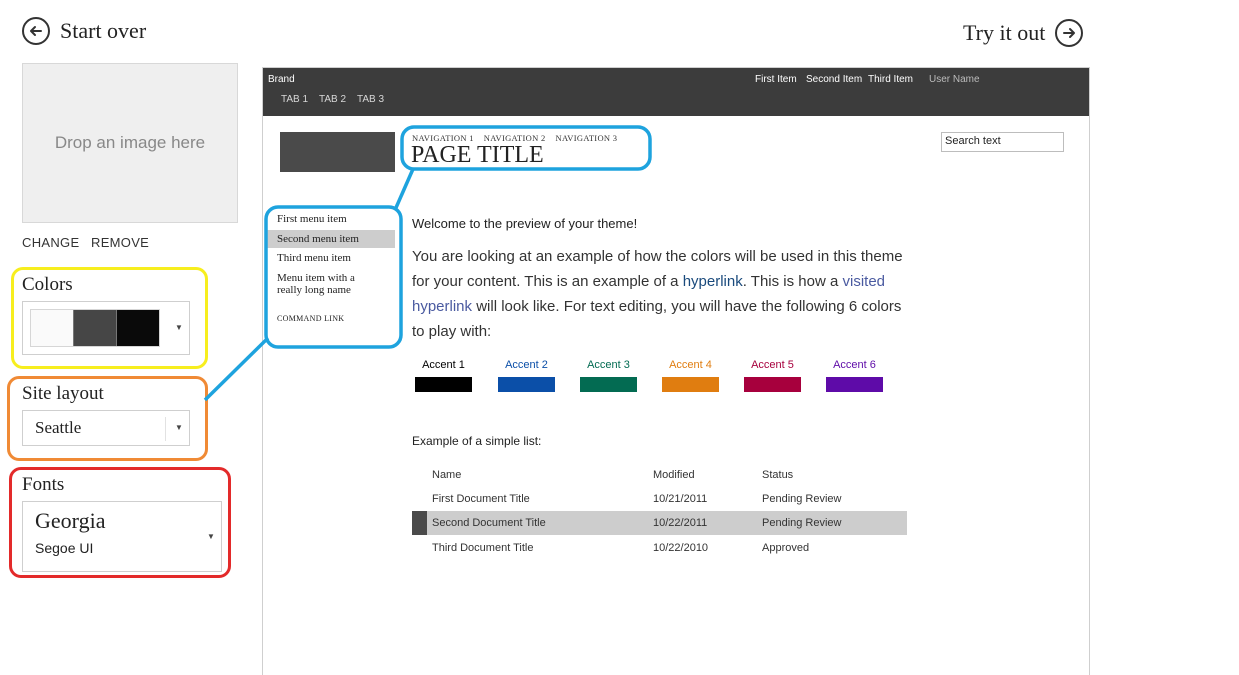 The image size is (1239, 675). What do you see at coordinates (404, 189) in the screenshot?
I see `callout-connector-top` at bounding box center [404, 189].